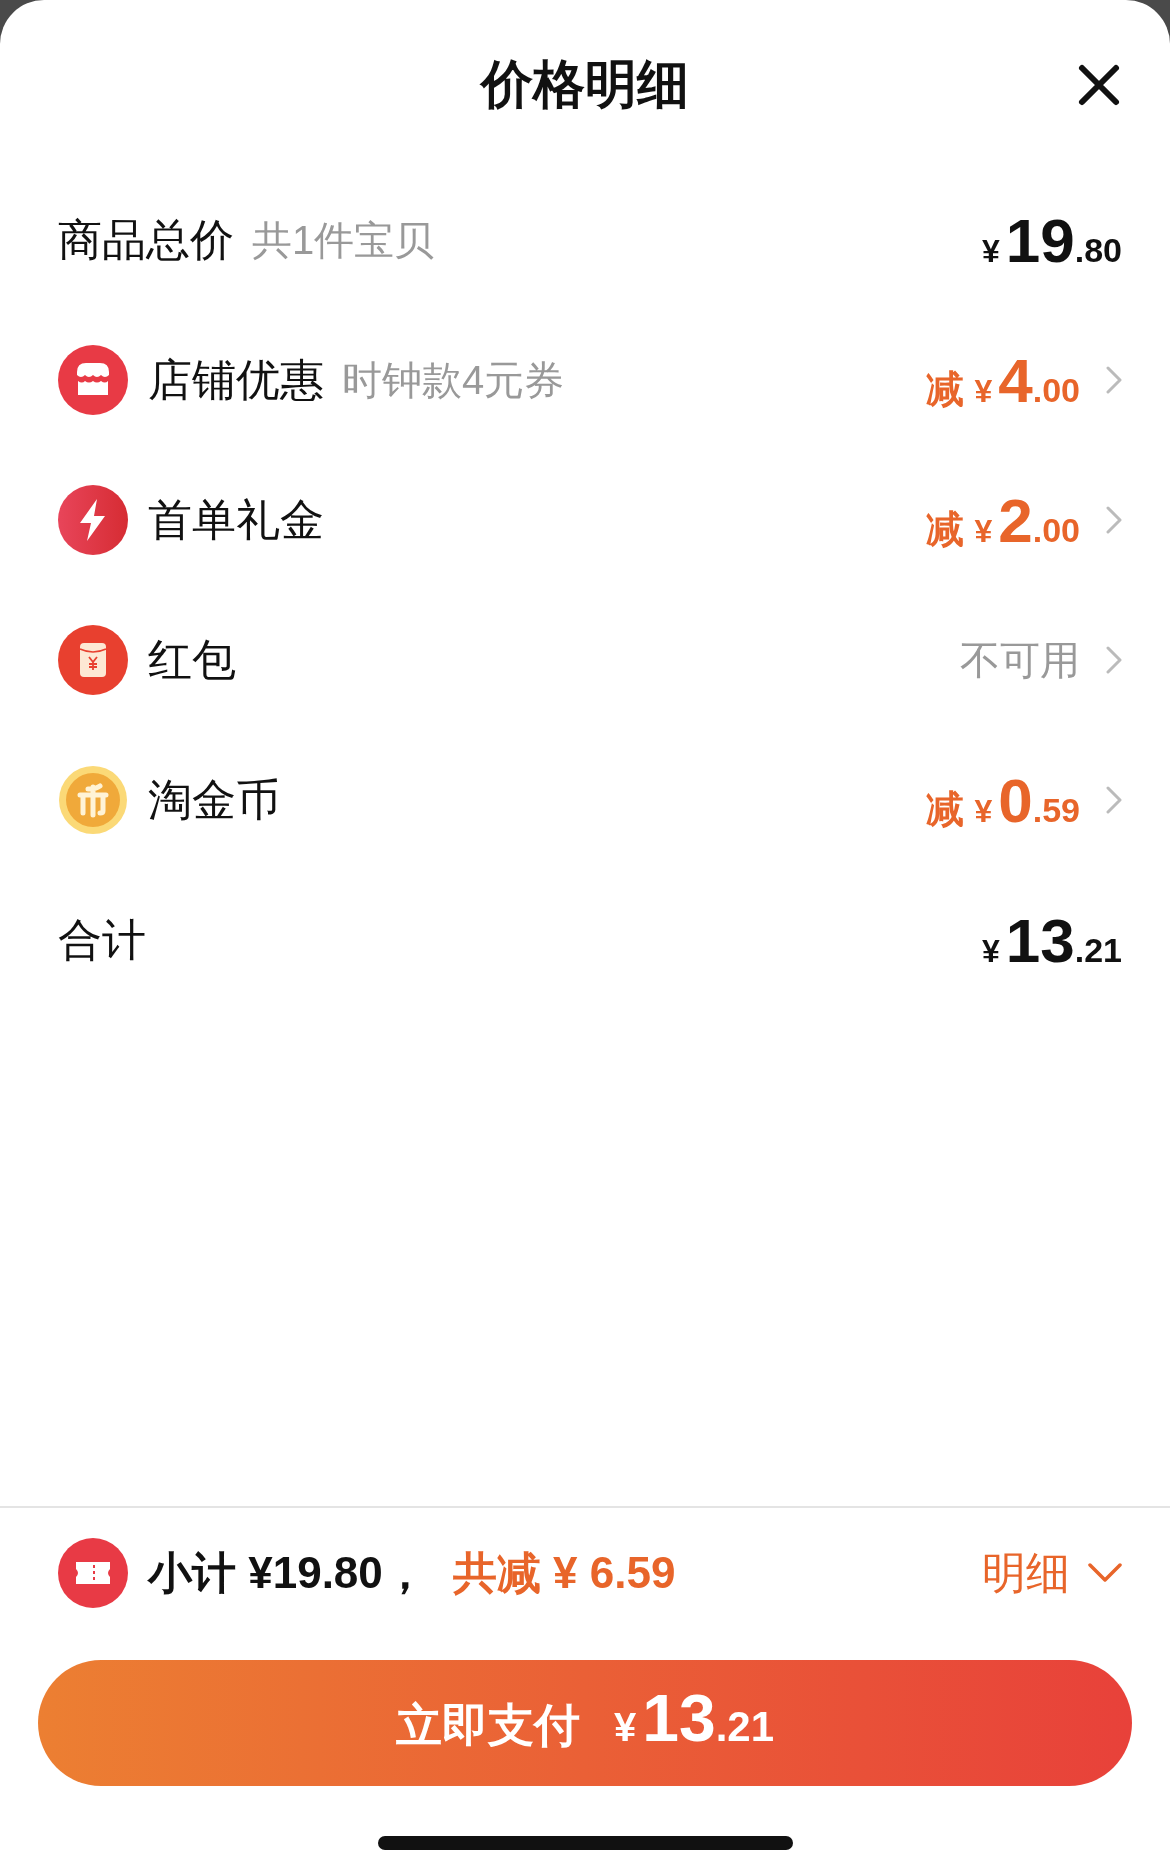 The image size is (1170, 1874). Describe the element at coordinates (1099, 85) in the screenshot. I see `close-icon` at that location.